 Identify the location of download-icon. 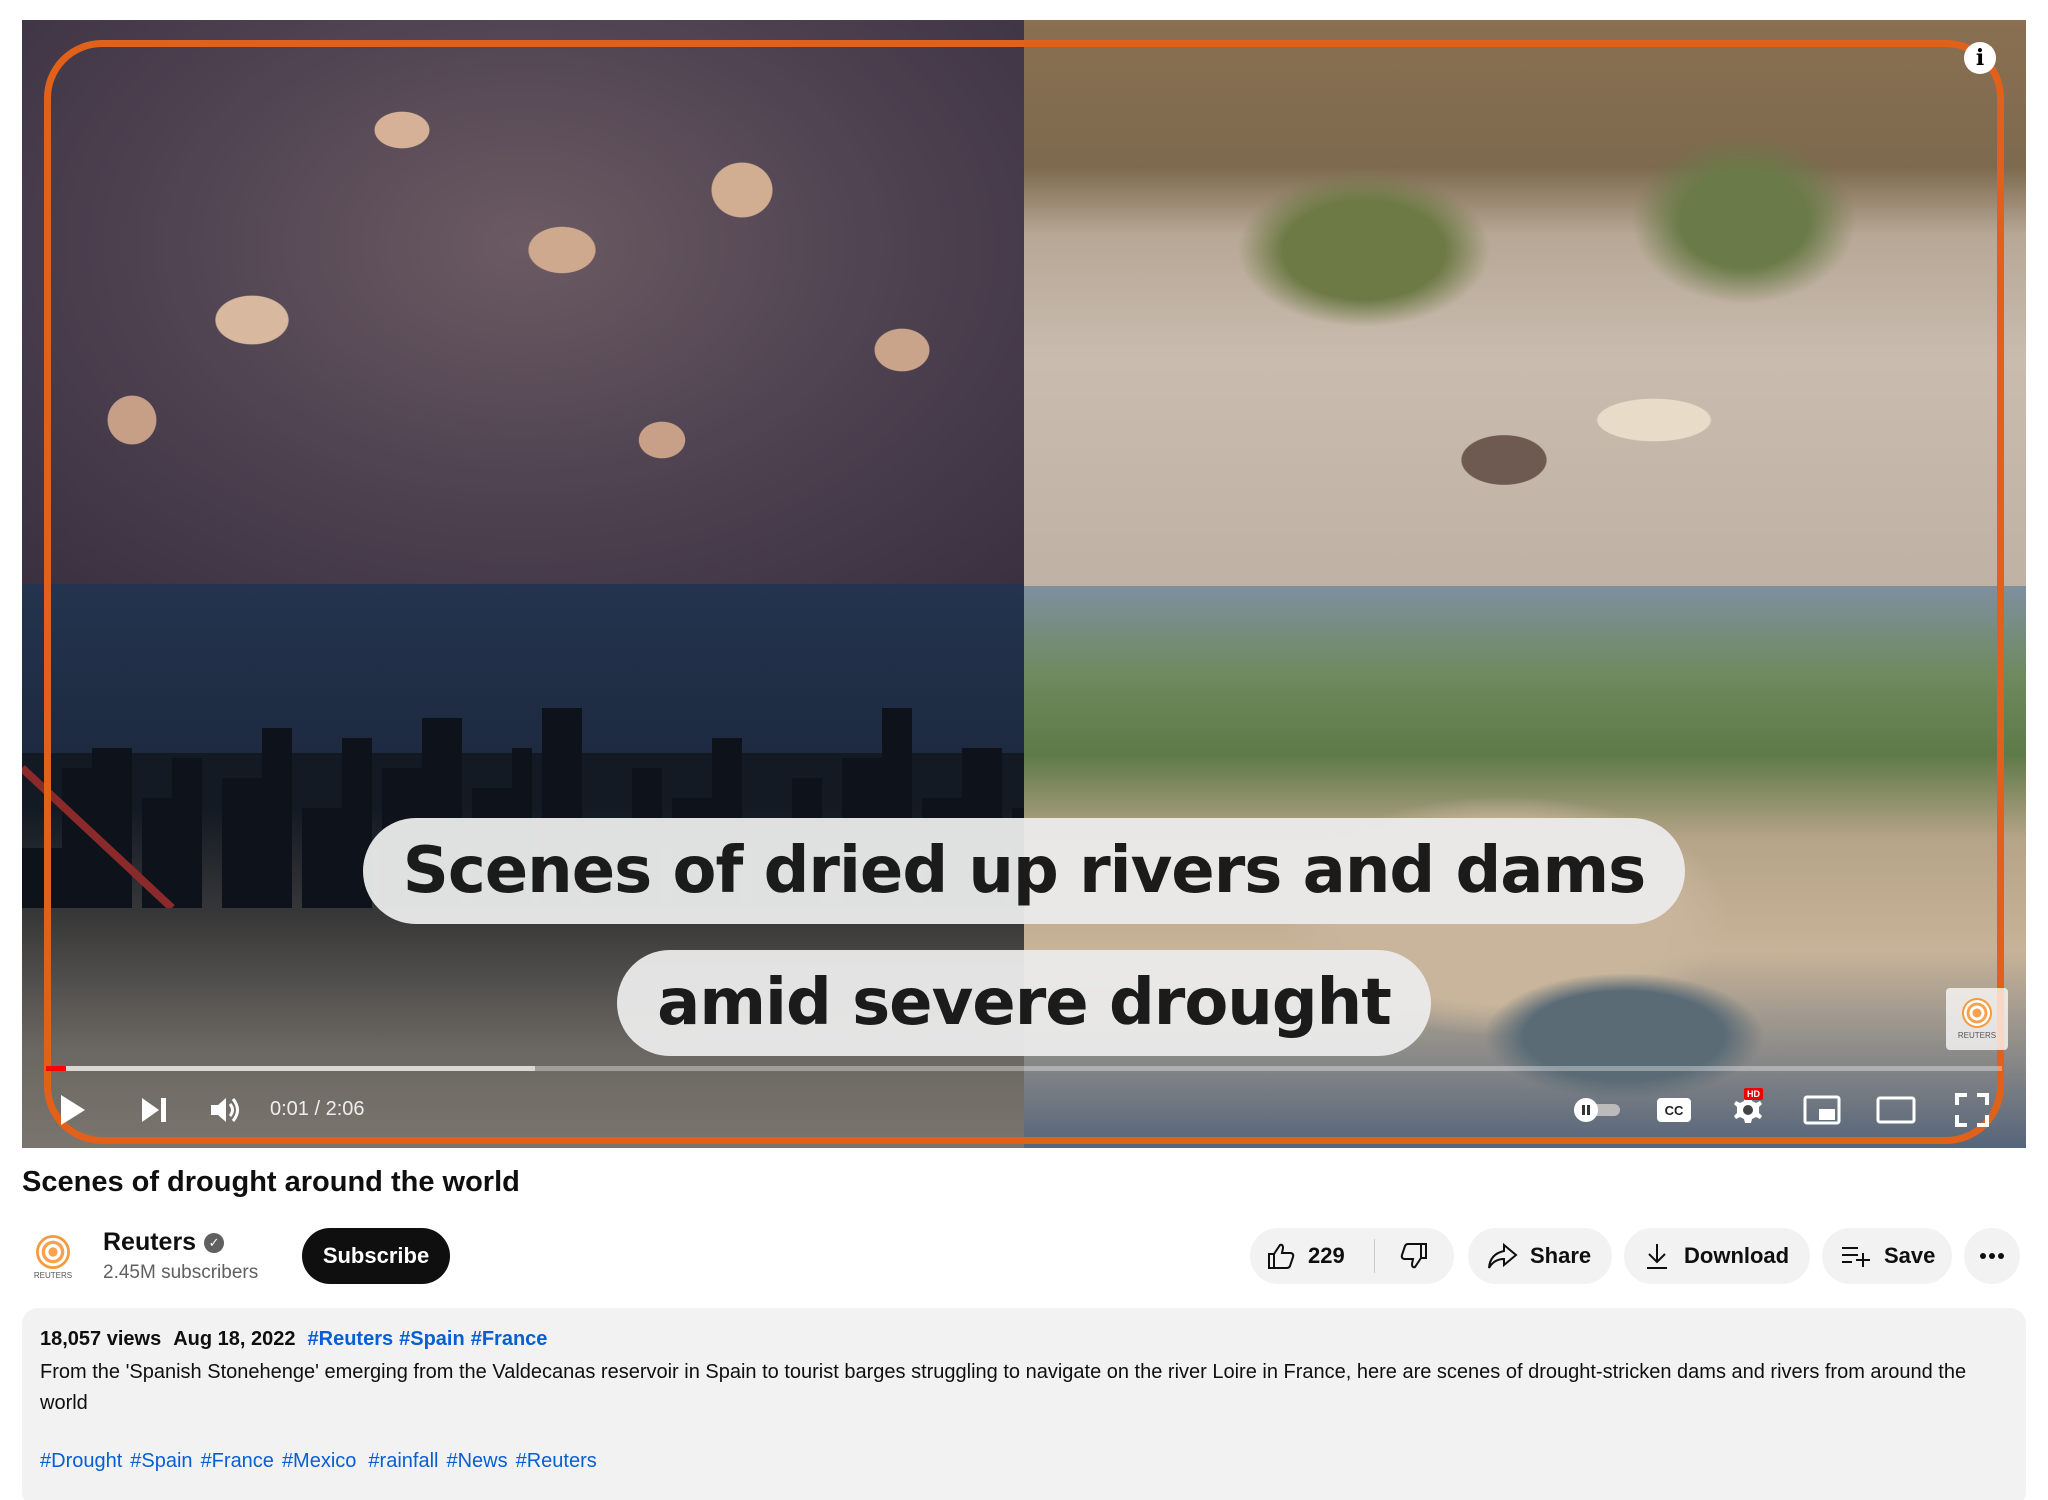
(1657, 1256).